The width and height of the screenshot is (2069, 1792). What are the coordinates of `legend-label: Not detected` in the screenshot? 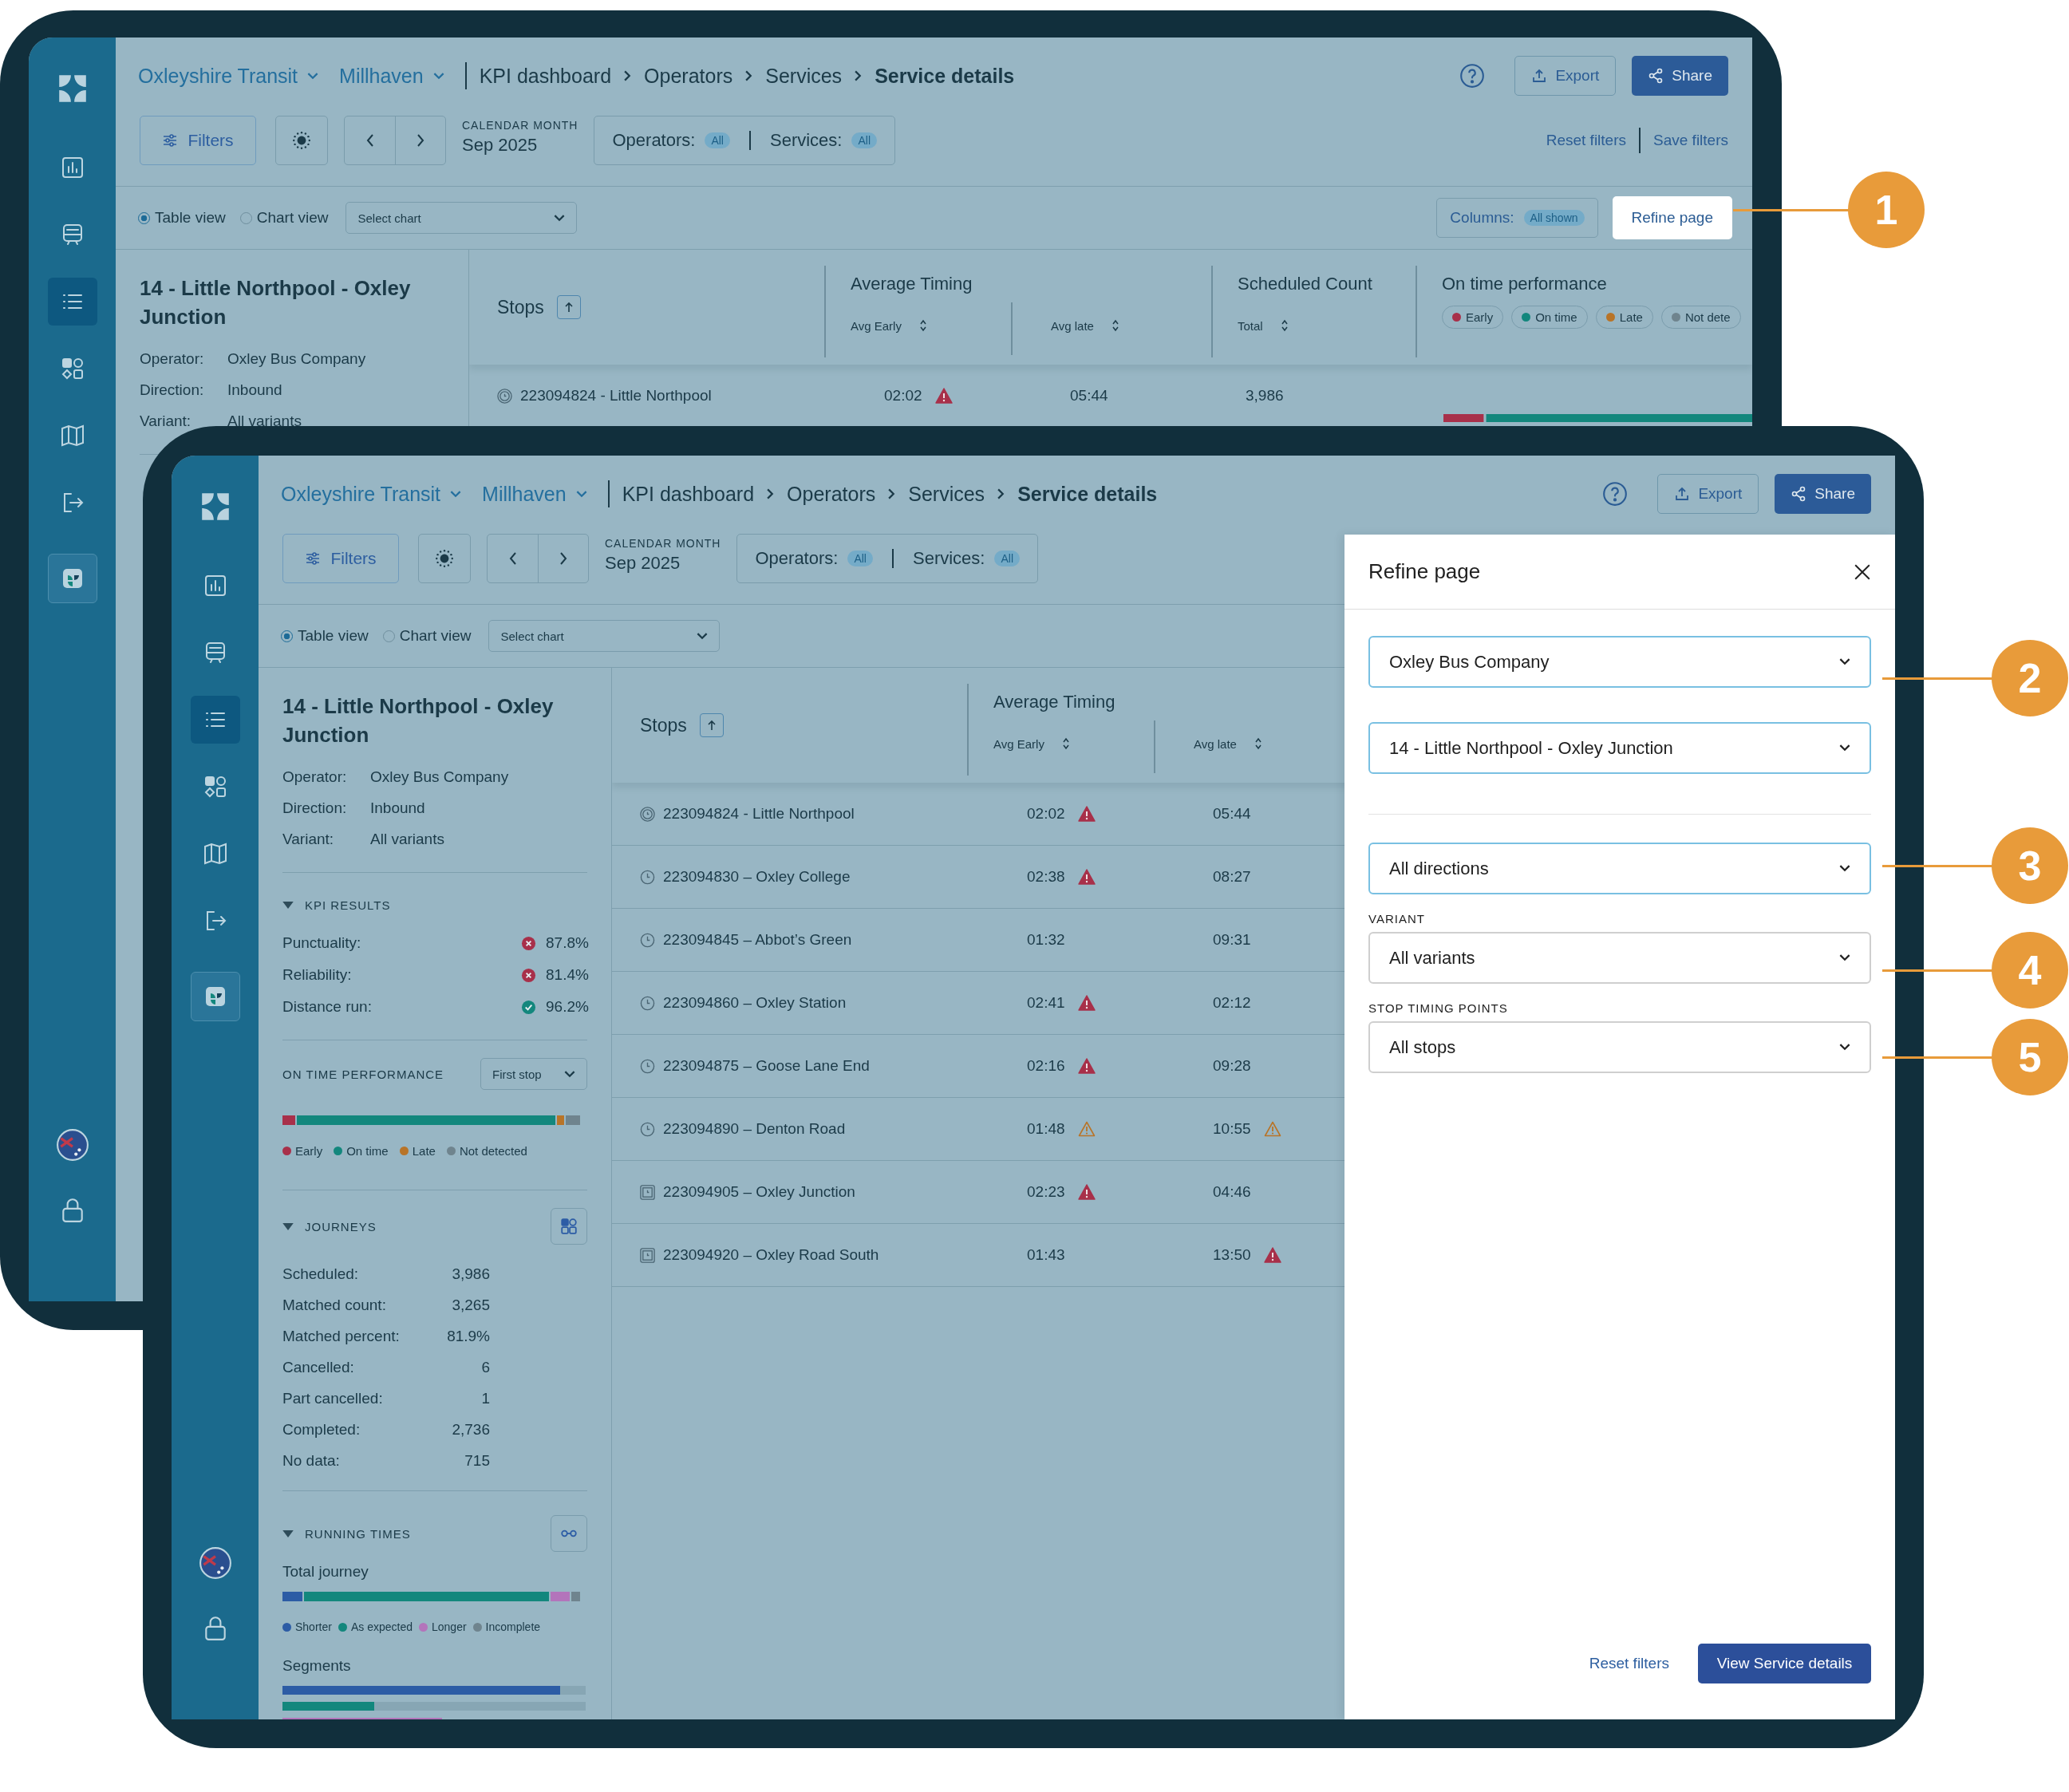 It's located at (493, 1151).